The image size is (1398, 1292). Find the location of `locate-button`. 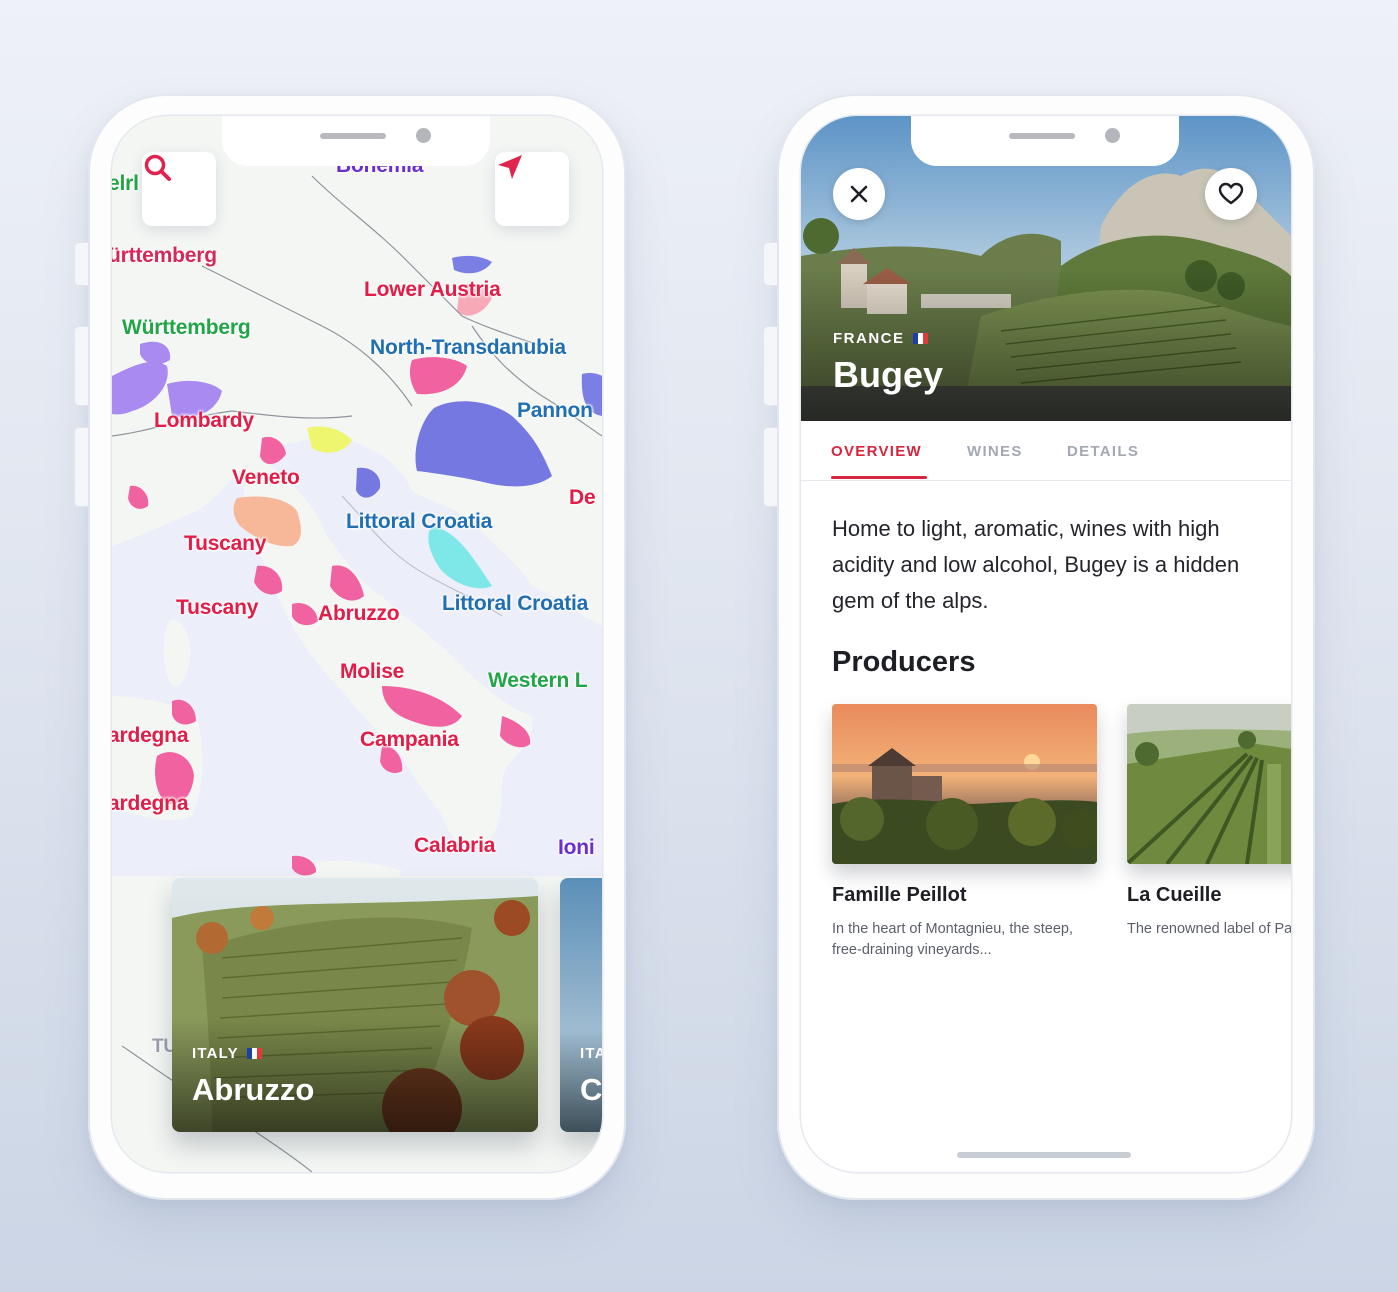

locate-button is located at coordinates (532, 189).